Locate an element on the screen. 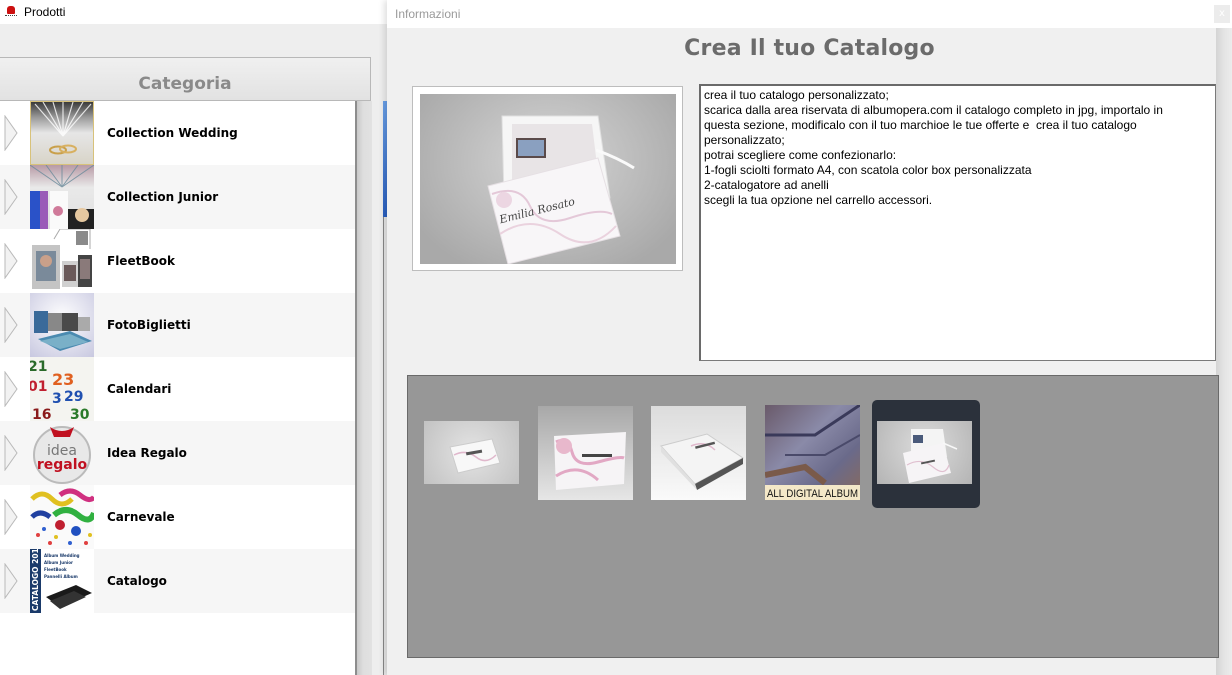  app-logo-icon is located at coordinates (11, 12).